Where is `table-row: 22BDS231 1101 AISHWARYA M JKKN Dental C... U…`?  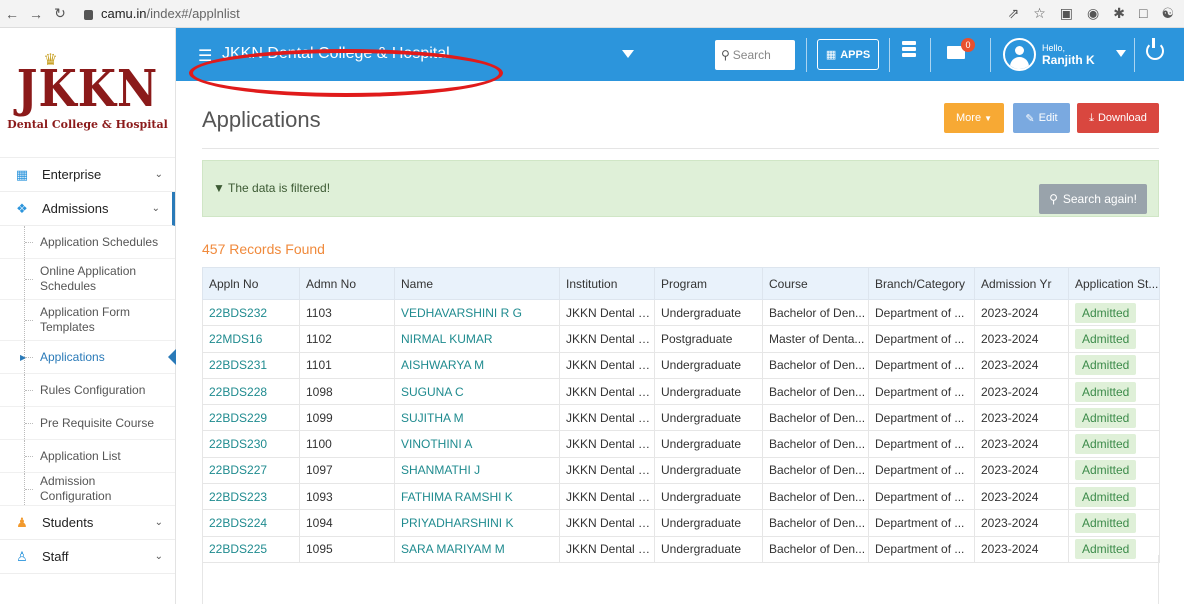
table-row: 22BDS231 1101 AISHWARYA M JKKN Dental C... U… is located at coordinates (681, 365).